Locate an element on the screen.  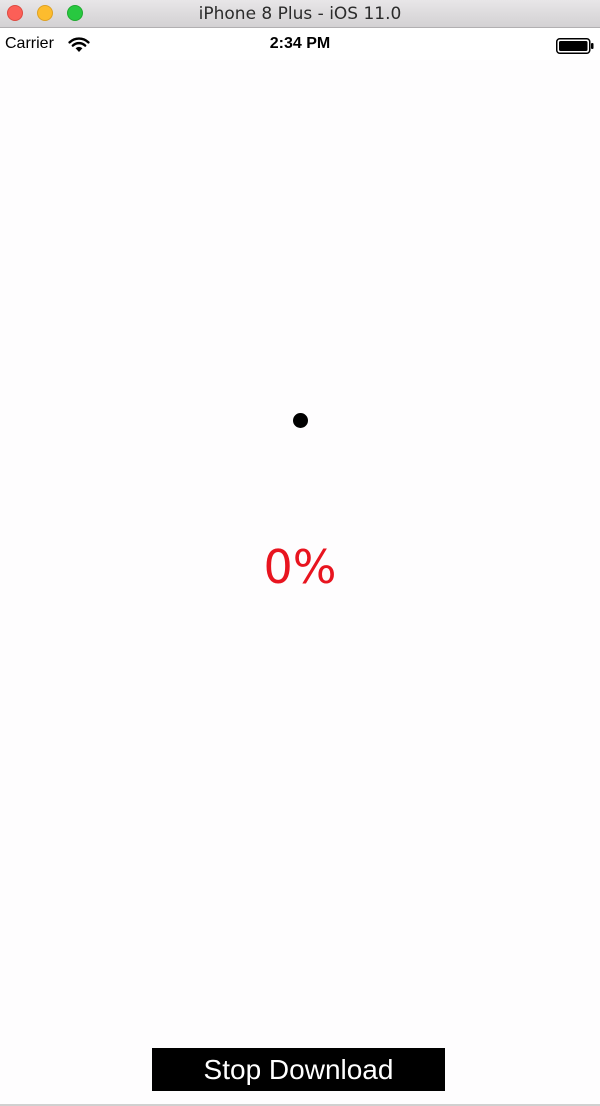
simulator-title-bar: iPhone 8 Plus - iOS 11.0 is located at coordinates (300, 14).